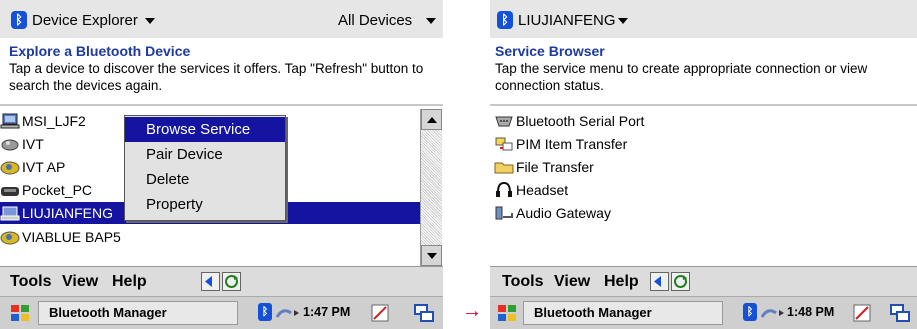  What do you see at coordinates (563, 213) in the screenshot?
I see `service-label: Audio Gateway` at bounding box center [563, 213].